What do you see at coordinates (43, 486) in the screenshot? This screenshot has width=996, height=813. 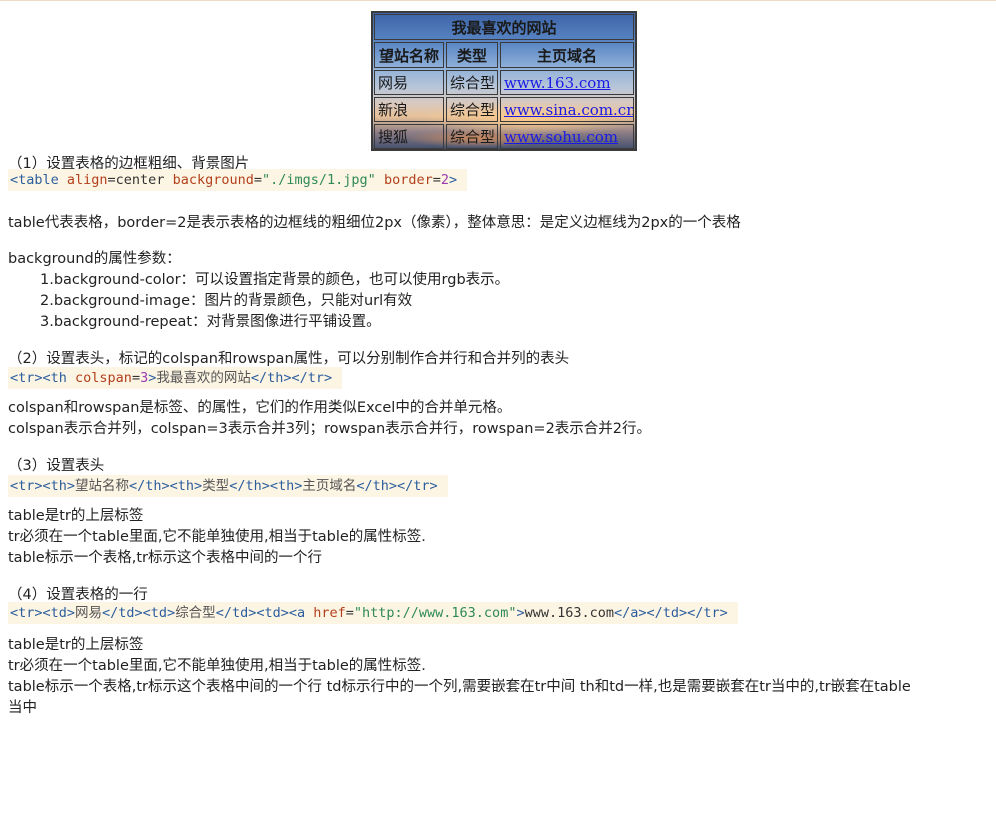 I see `code-tag: <tr><th>` at bounding box center [43, 486].